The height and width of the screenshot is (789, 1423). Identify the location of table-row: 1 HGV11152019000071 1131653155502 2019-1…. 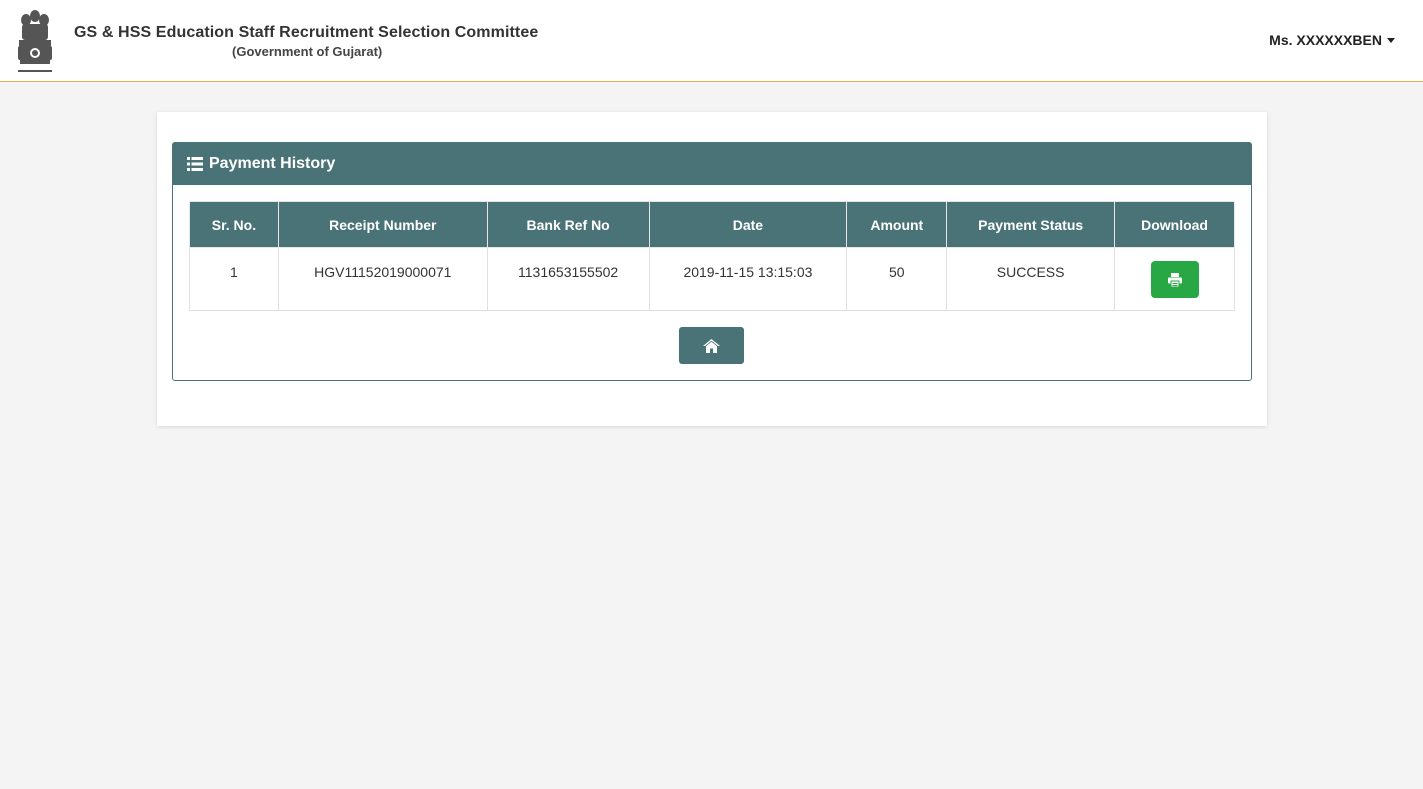
(712, 279).